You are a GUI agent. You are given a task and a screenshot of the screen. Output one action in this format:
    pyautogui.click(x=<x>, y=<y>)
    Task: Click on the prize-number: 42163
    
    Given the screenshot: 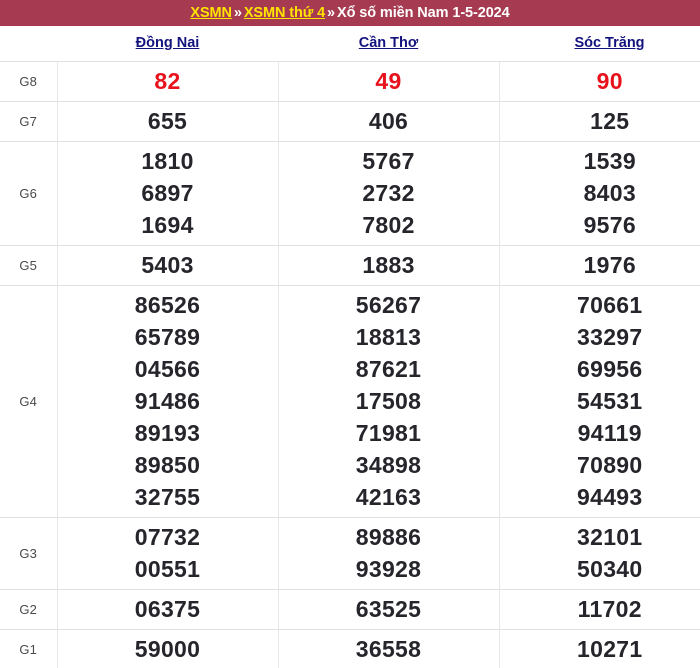 What is the action you would take?
    pyautogui.click(x=388, y=497)
    